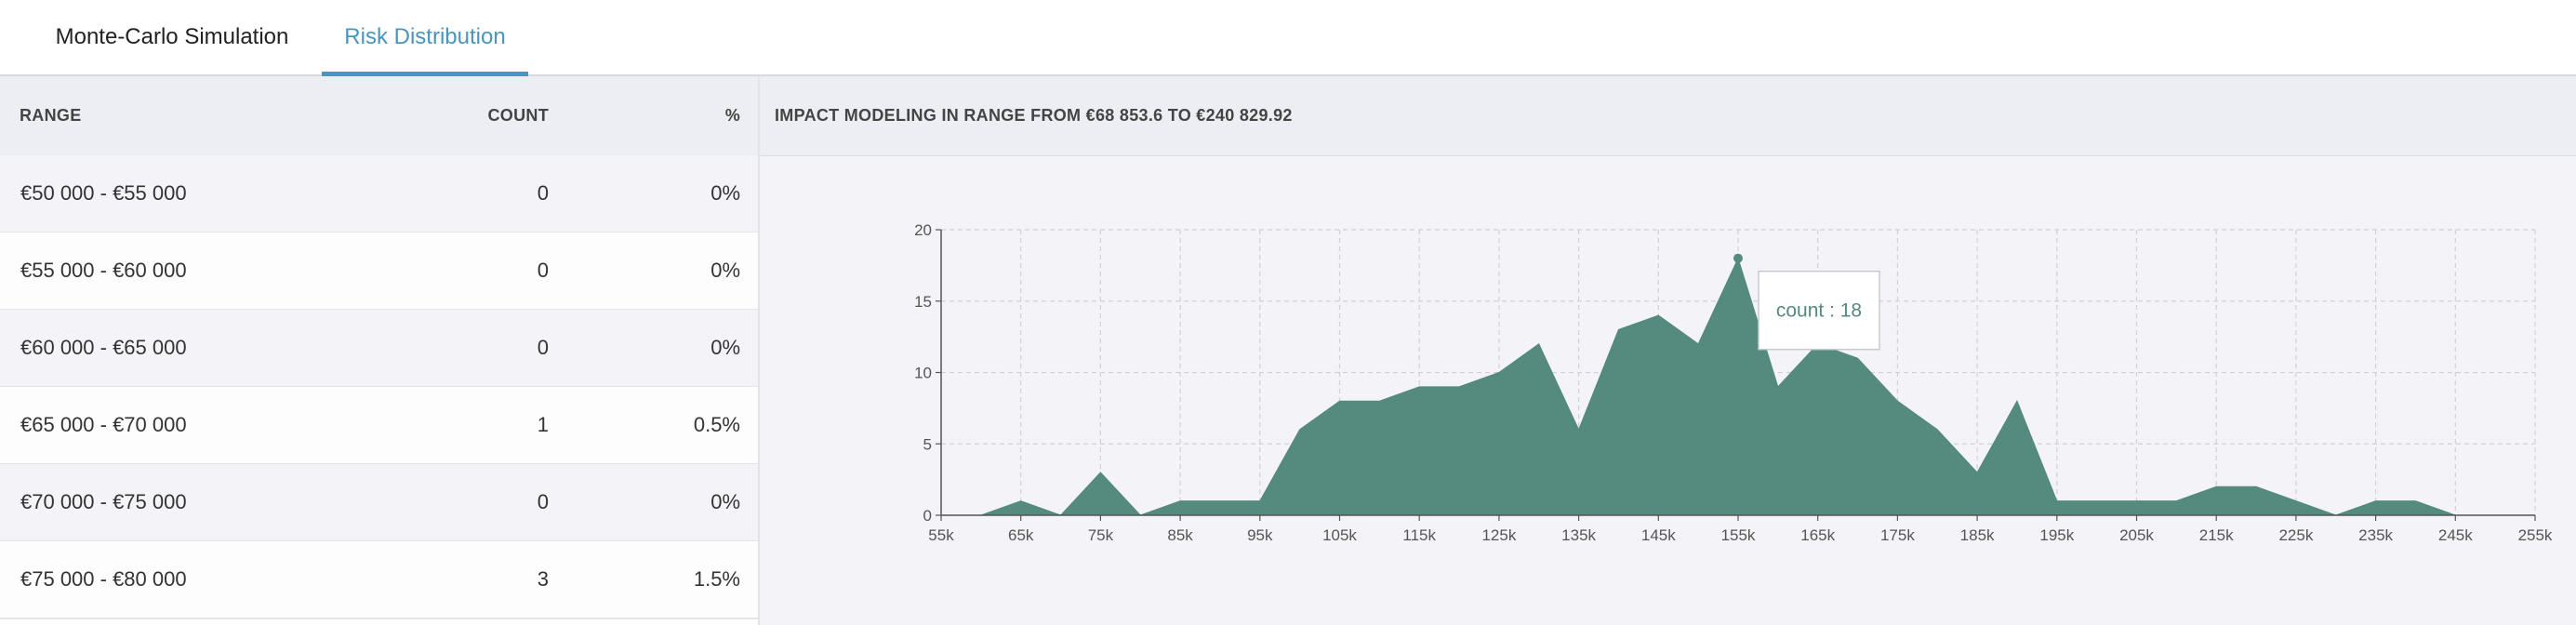  Describe the element at coordinates (1101, 535) in the screenshot. I see `x-tick-label: 75k` at that location.